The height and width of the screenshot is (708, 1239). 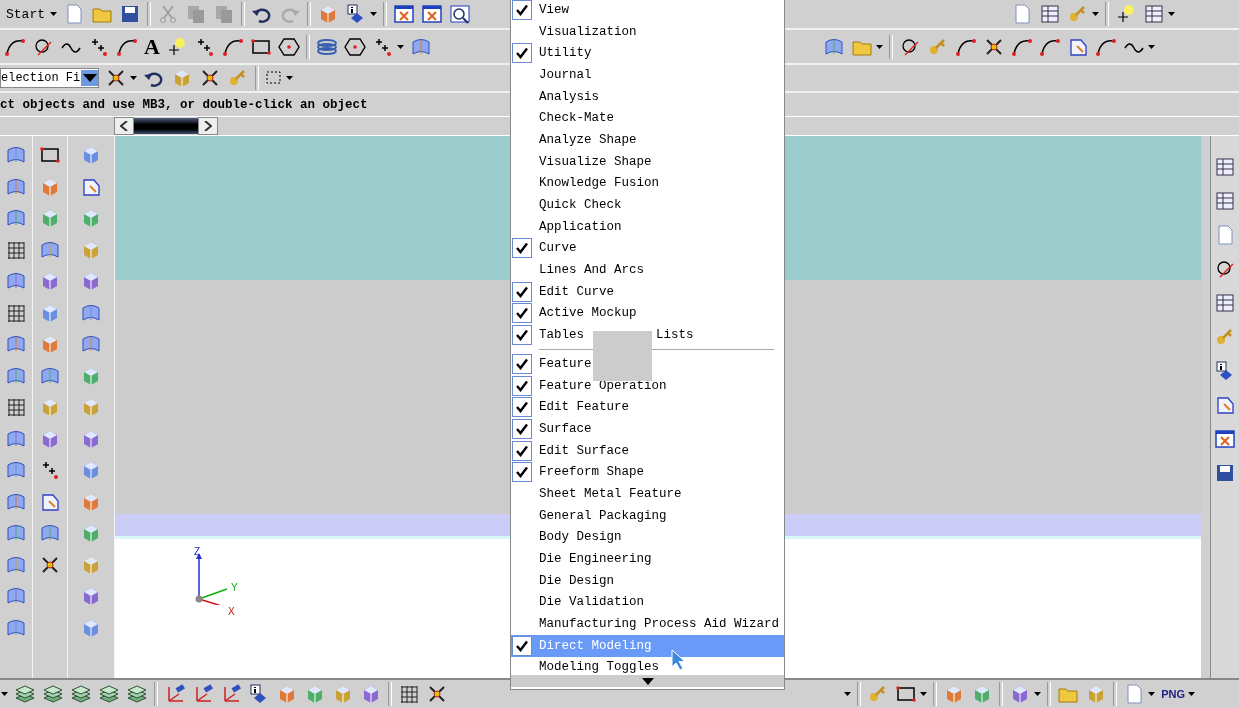 What do you see at coordinates (647, 472) in the screenshot?
I see `menu-item: Freeform Shape` at bounding box center [647, 472].